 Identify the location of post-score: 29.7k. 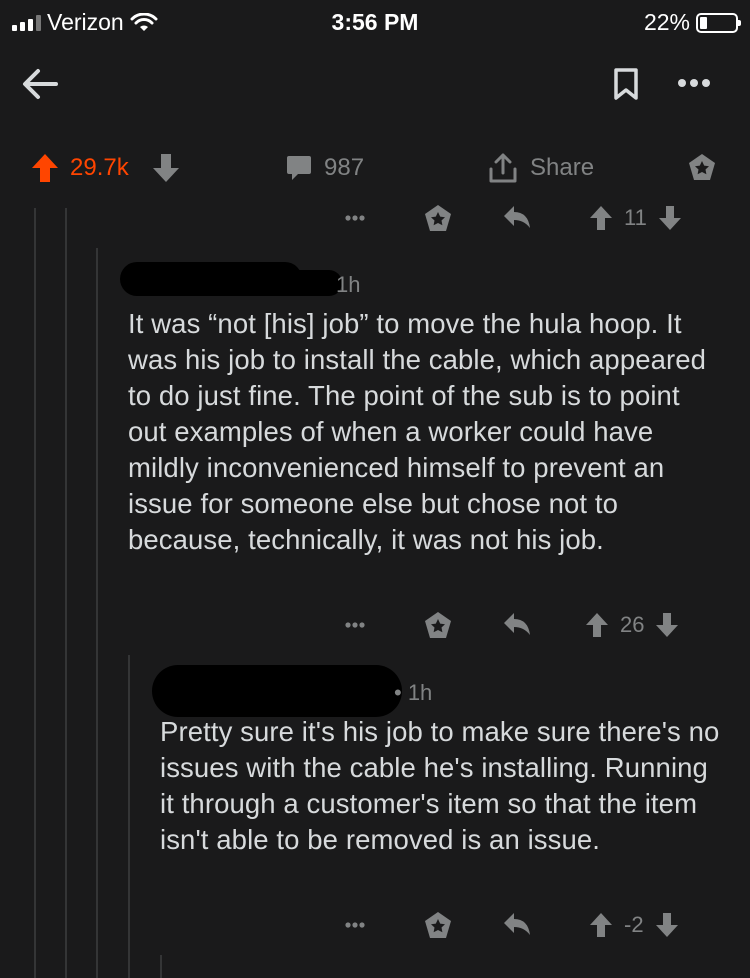
(99, 167).